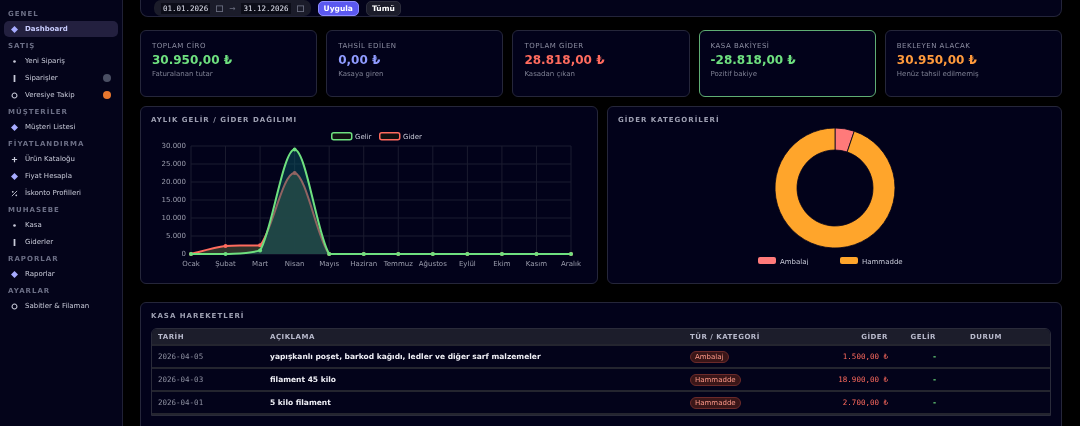 The image size is (1080, 426). Describe the element at coordinates (360, 60) in the screenshot. I see `card-value: 0,00 ₺` at that location.